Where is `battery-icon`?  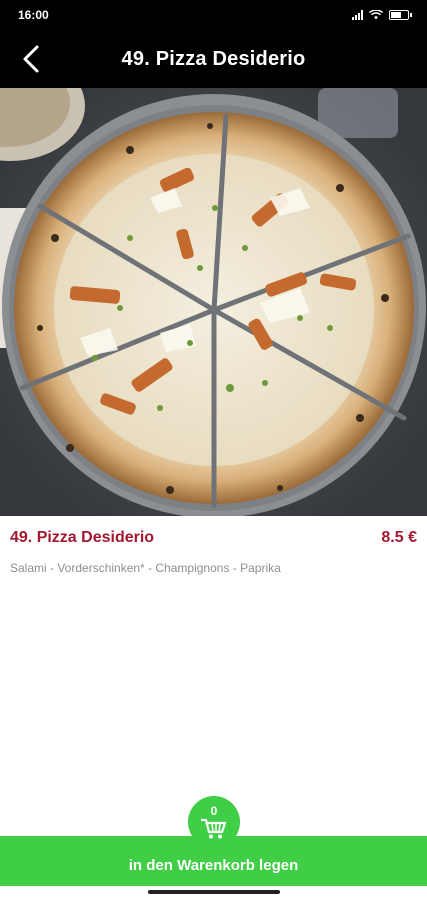 battery-icon is located at coordinates (400, 15).